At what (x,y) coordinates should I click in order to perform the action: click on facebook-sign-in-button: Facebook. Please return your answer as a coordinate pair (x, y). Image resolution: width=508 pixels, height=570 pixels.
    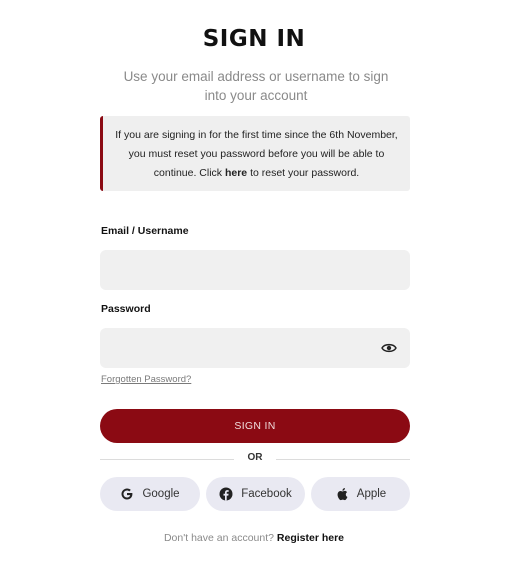
    Looking at the image, I should click on (255, 494).